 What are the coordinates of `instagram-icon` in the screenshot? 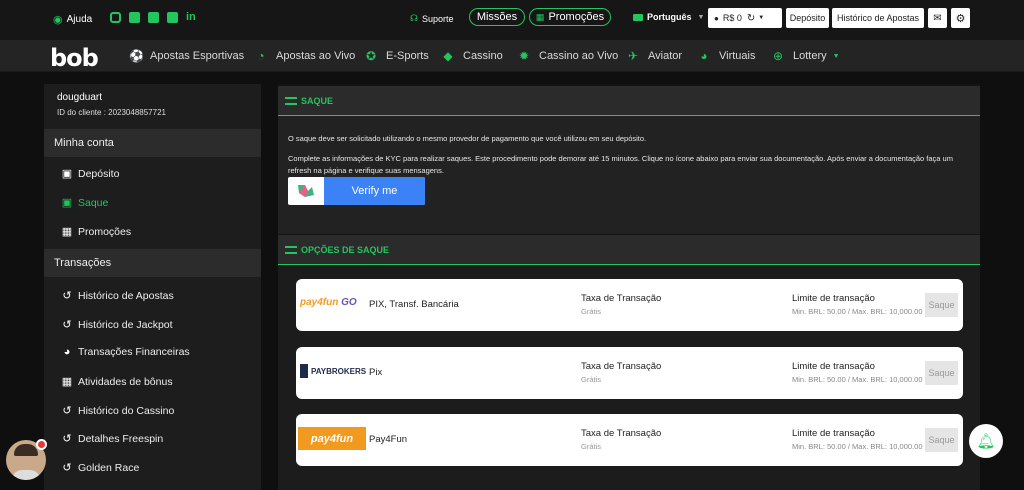 It's located at (115, 17).